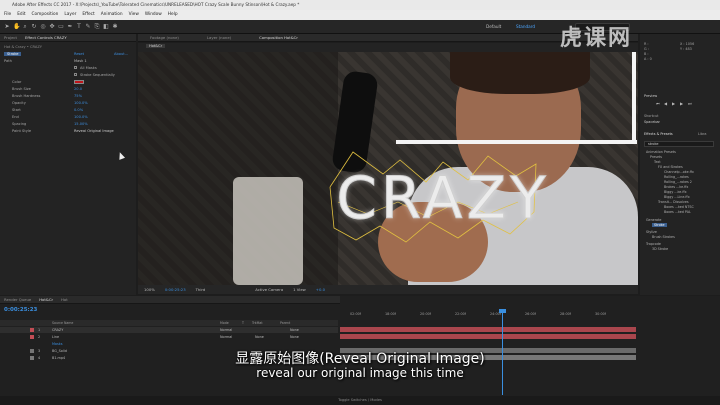 Image resolution: width=720 pixels, height=405 pixels. I want to click on zoom-level: 100%, so click(149, 289).